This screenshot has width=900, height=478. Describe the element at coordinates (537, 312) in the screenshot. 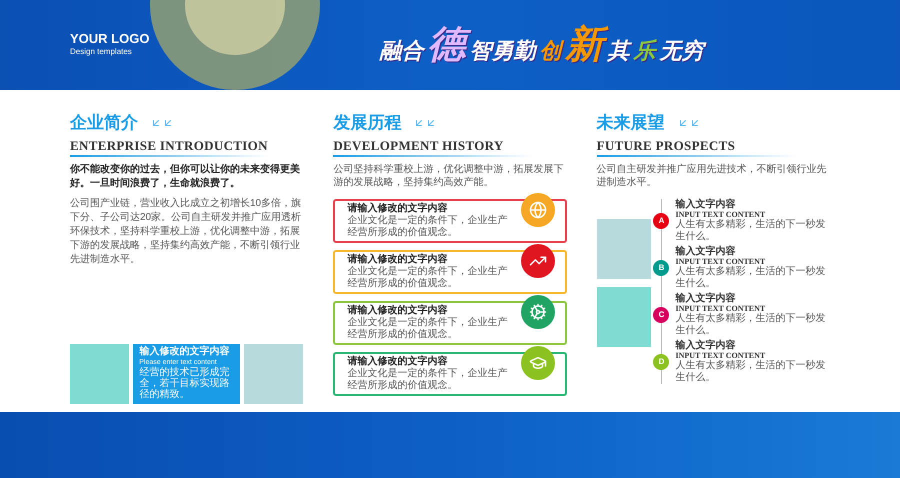

I see `gear-icon` at that location.